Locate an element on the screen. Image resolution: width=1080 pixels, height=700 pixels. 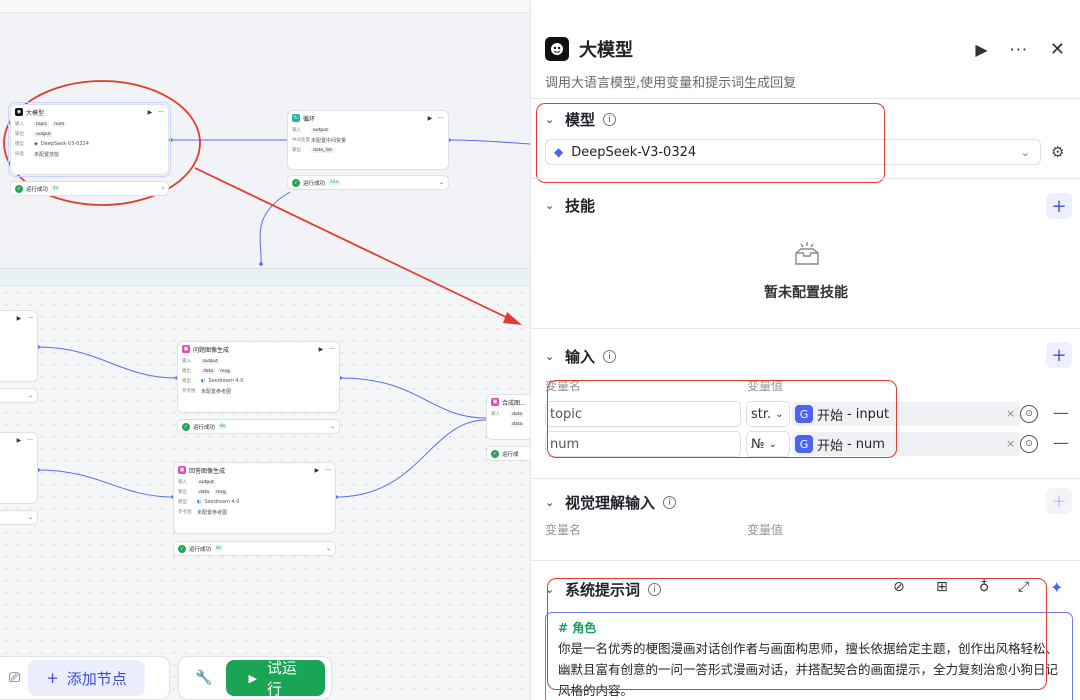
col-var-name: 变量名 is located at coordinates (563, 530).